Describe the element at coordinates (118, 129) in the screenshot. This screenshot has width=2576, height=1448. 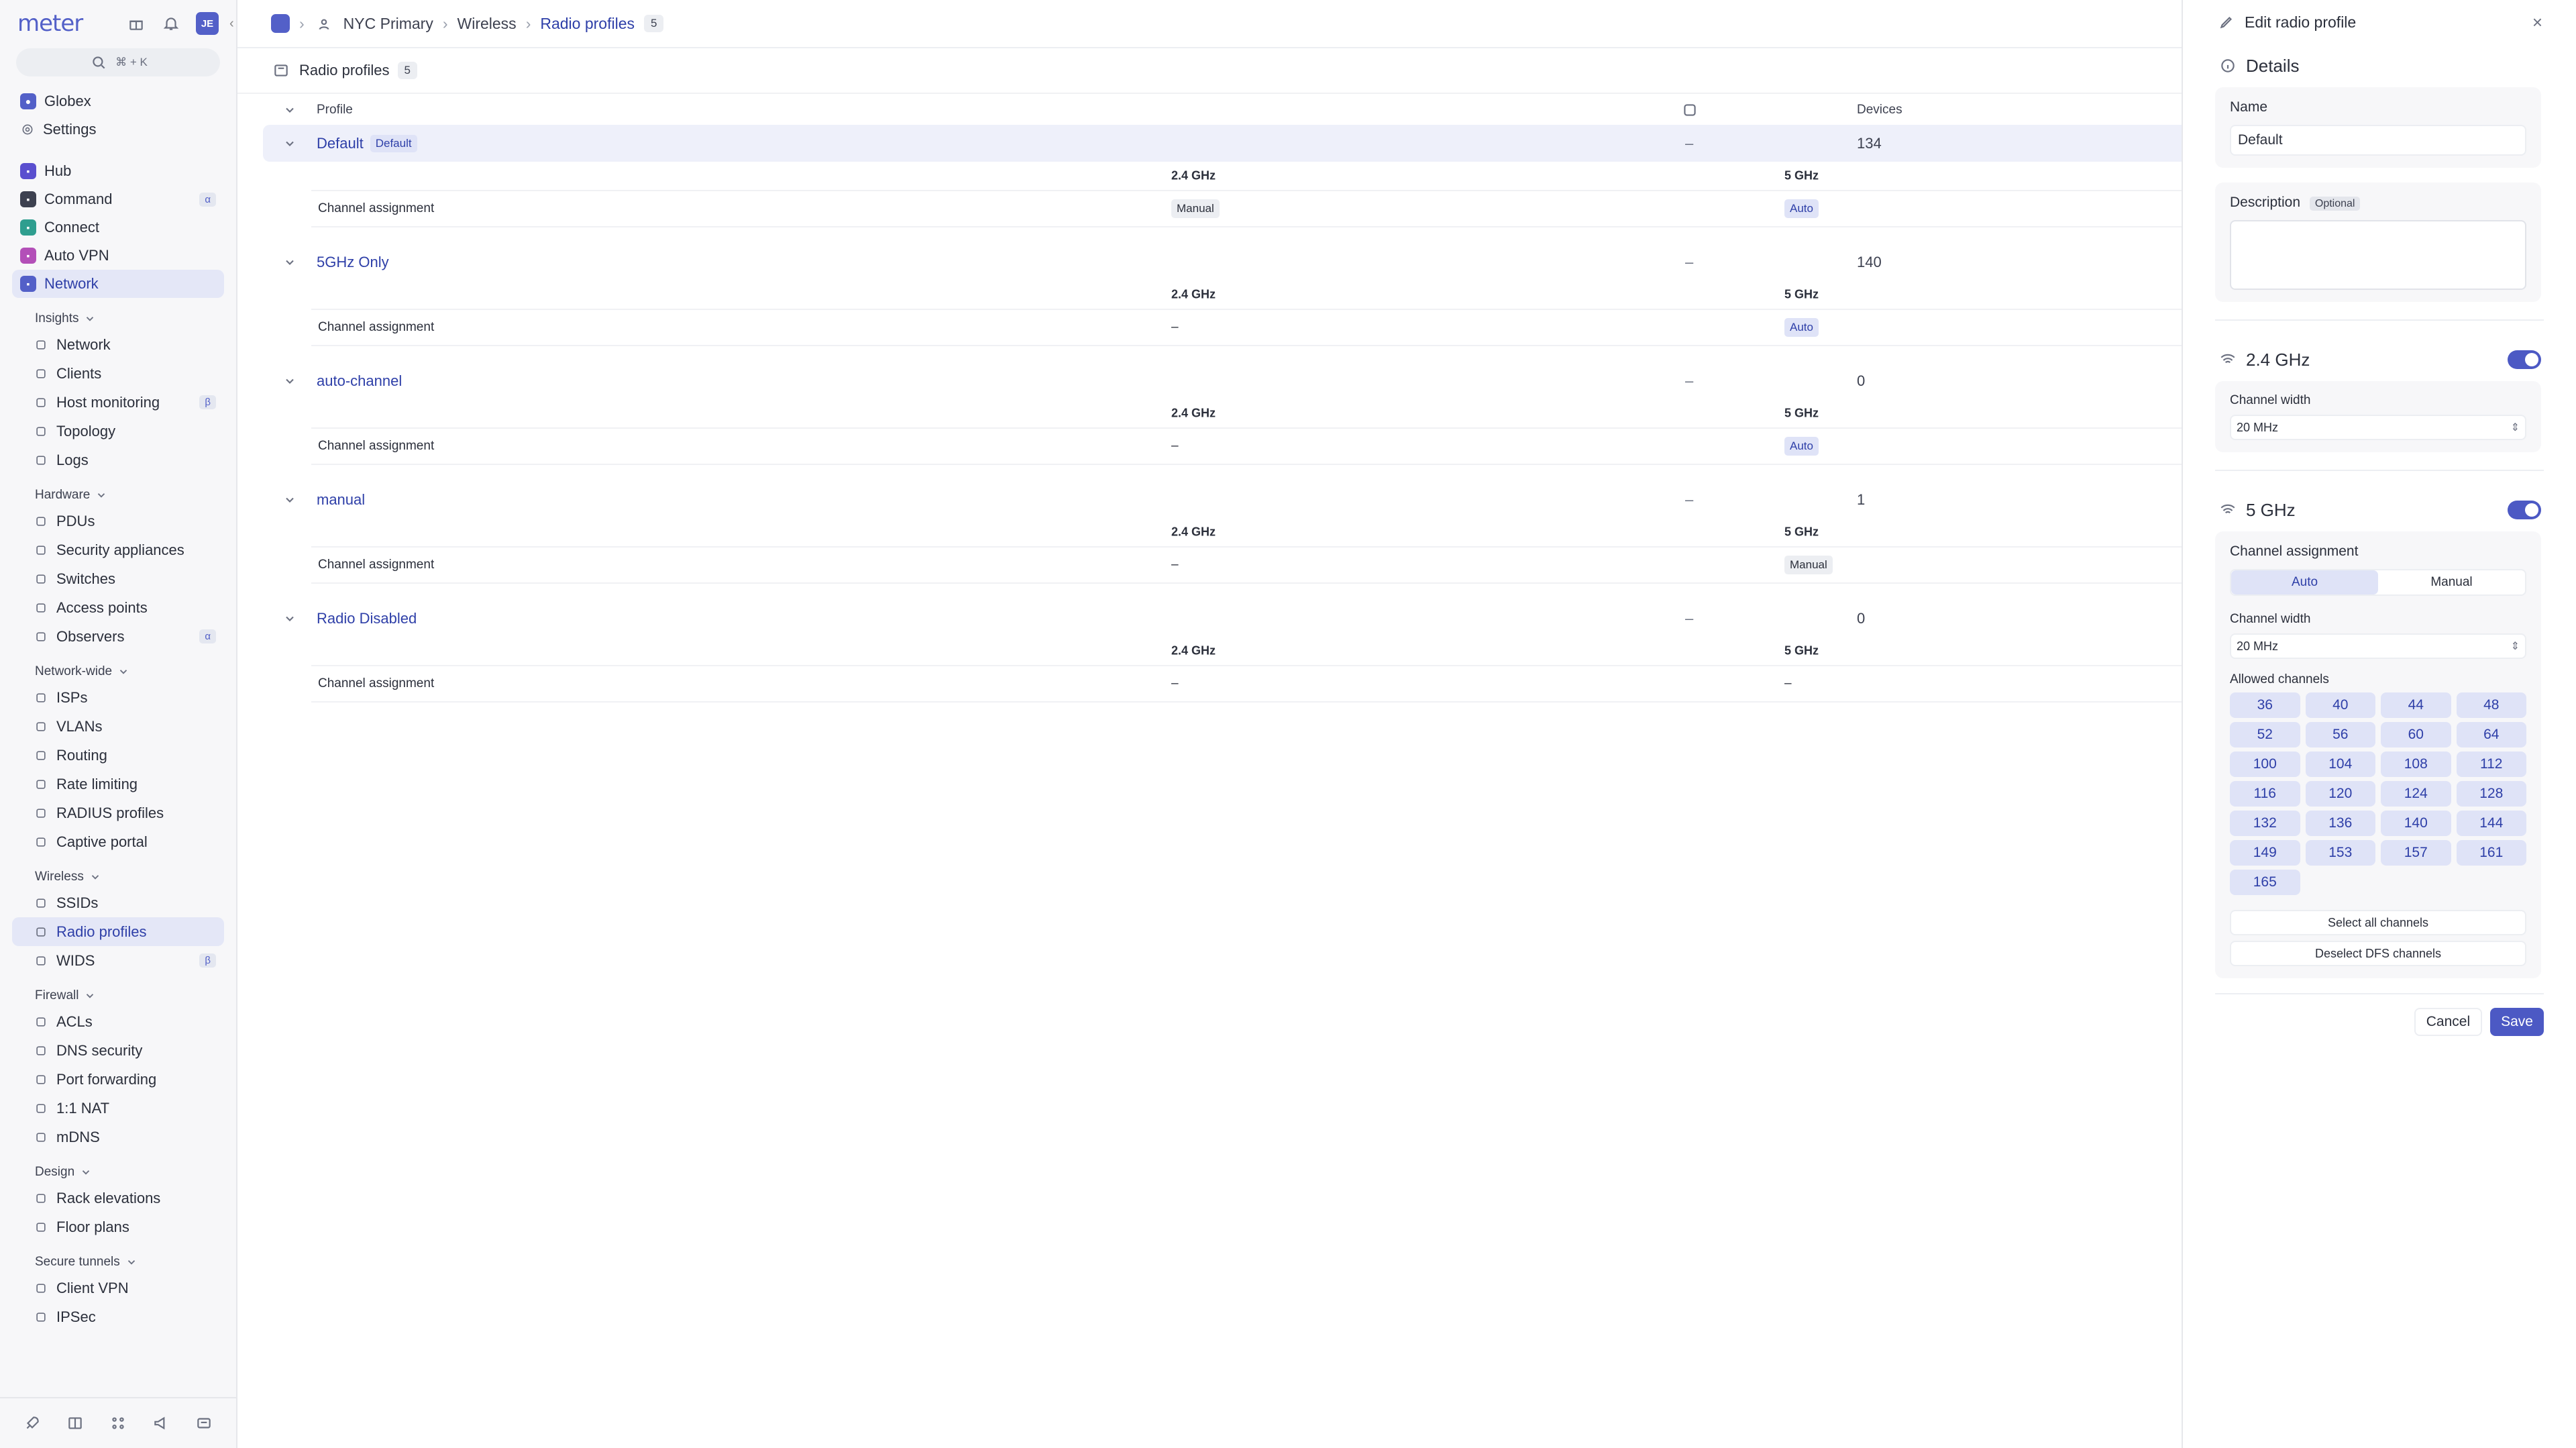
I see `sidebar-item-settings: Settings` at that location.